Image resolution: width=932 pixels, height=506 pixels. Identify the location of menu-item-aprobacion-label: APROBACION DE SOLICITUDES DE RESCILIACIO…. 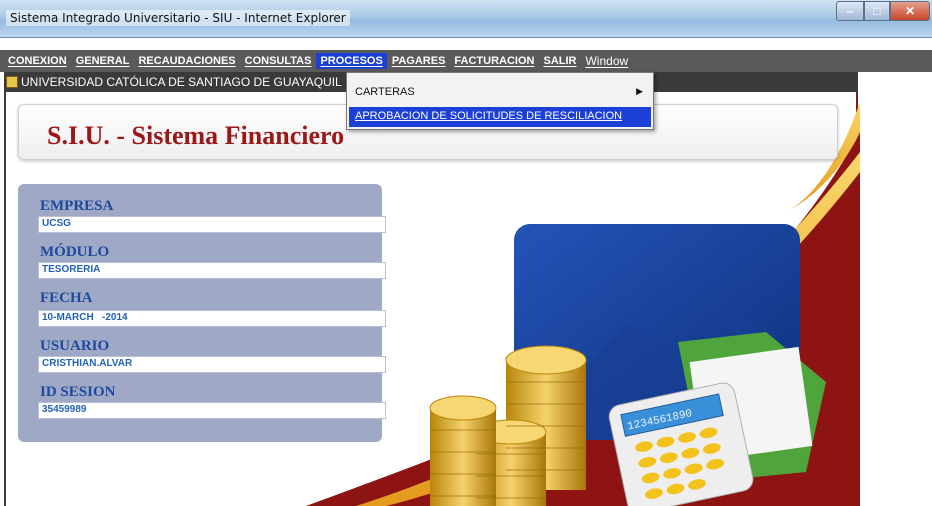
(489, 116).